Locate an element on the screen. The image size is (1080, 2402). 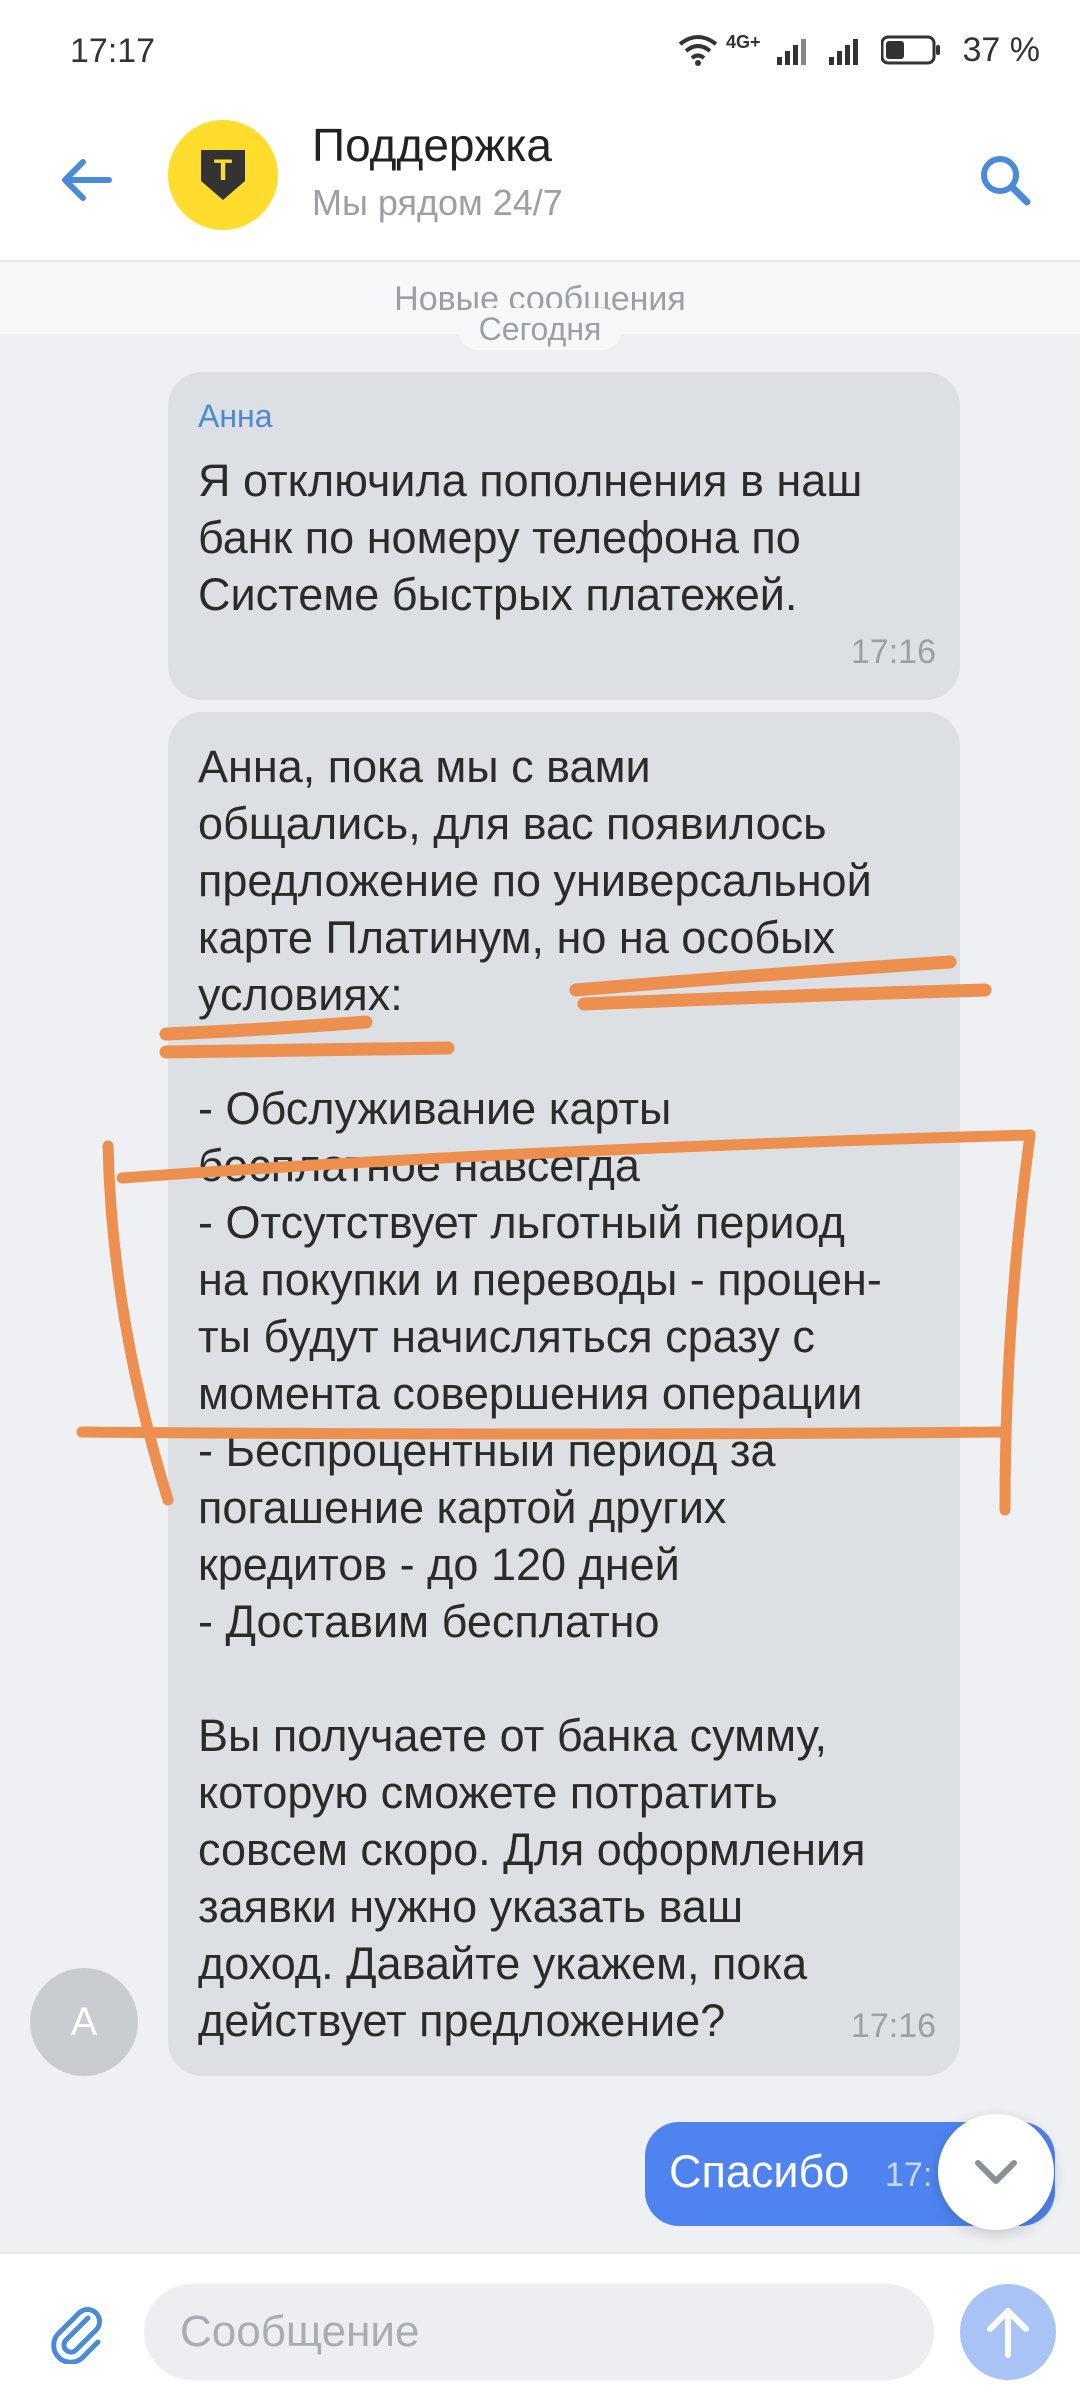
battery-percent: 37 % is located at coordinates (1001, 49).